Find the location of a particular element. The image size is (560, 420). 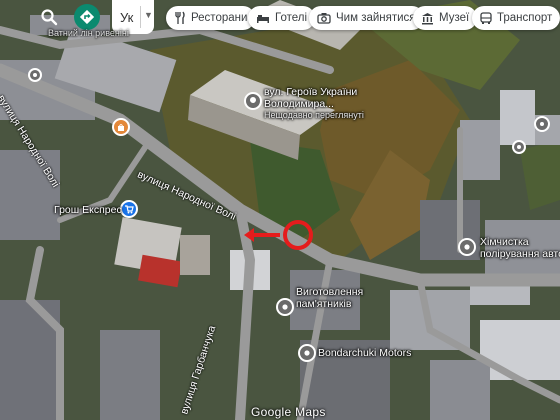

motors-pin is located at coordinates (307, 353).